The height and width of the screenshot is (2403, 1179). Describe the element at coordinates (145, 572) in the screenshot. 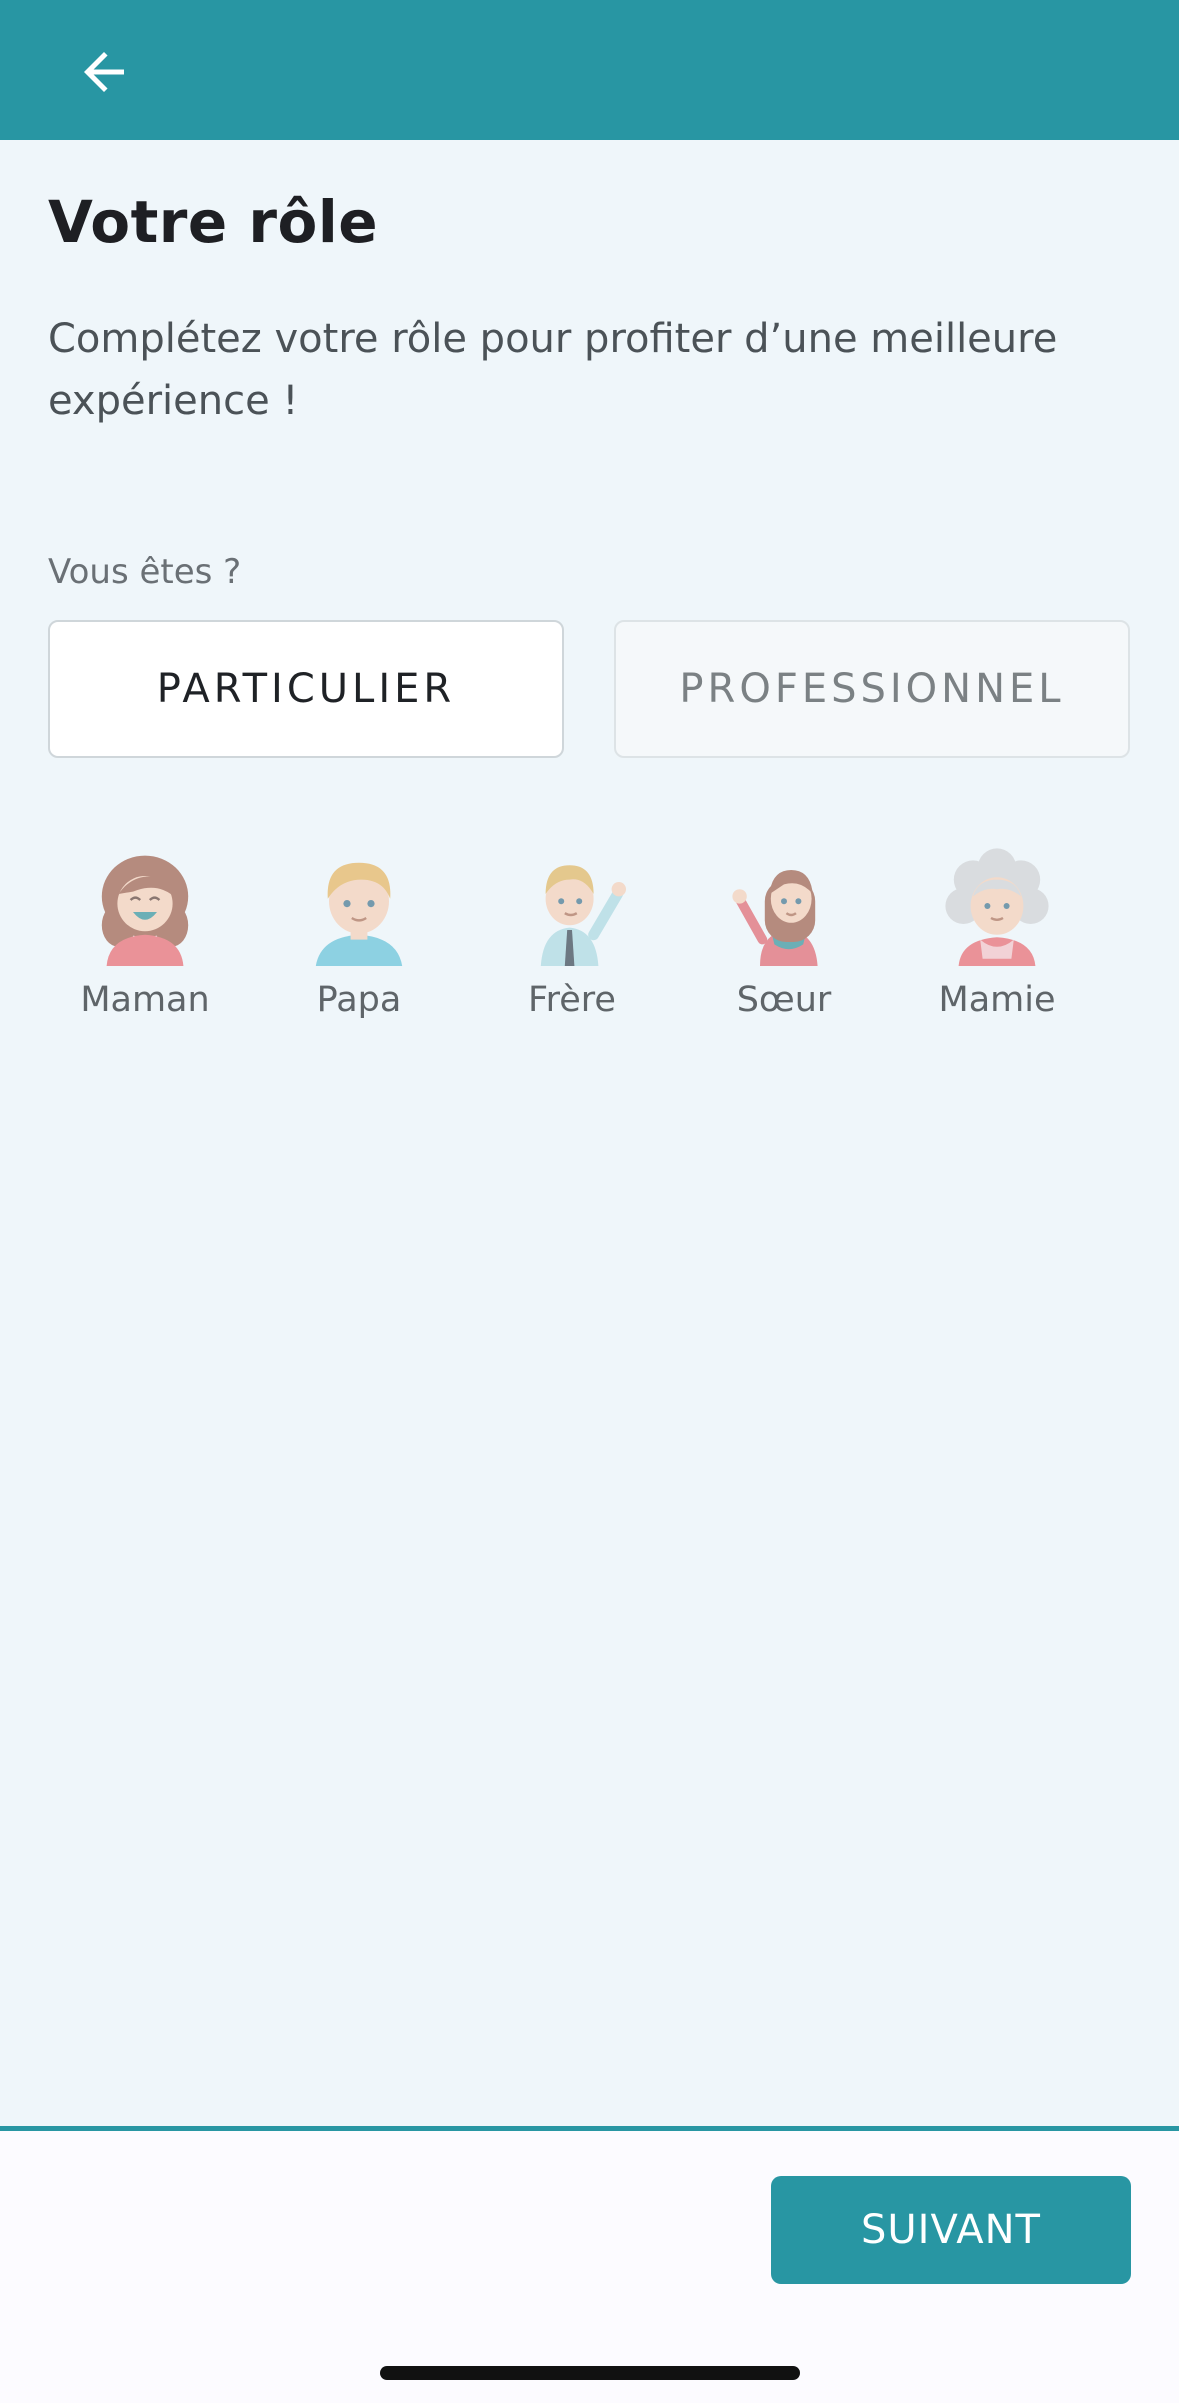

I see `role-question-label: Vous êtes ?` at that location.